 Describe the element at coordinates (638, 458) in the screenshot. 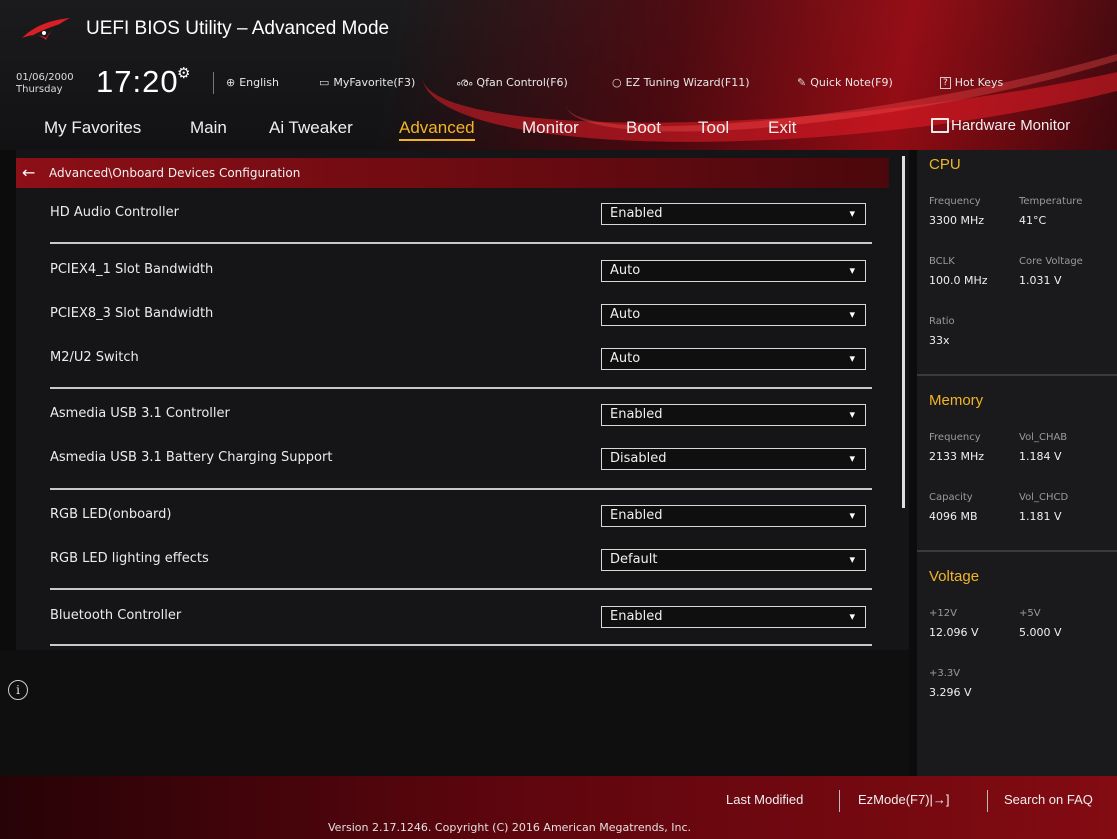

I see `select-value: Disabled` at that location.